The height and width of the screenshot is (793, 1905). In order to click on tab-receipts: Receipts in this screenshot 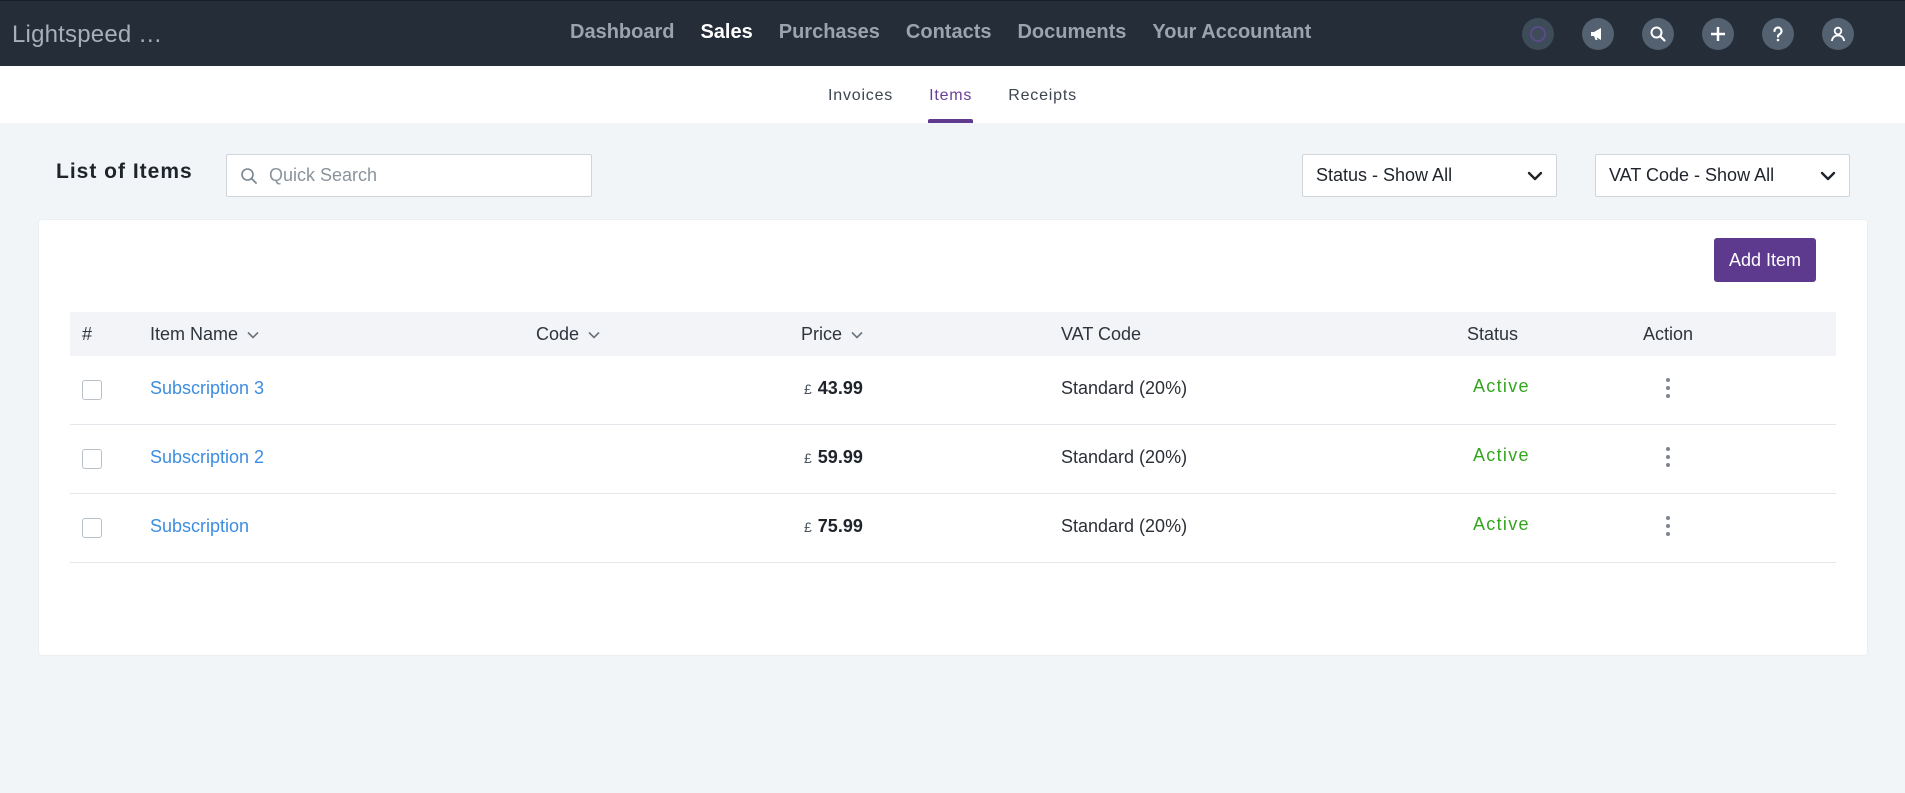, I will do `click(1042, 105)`.